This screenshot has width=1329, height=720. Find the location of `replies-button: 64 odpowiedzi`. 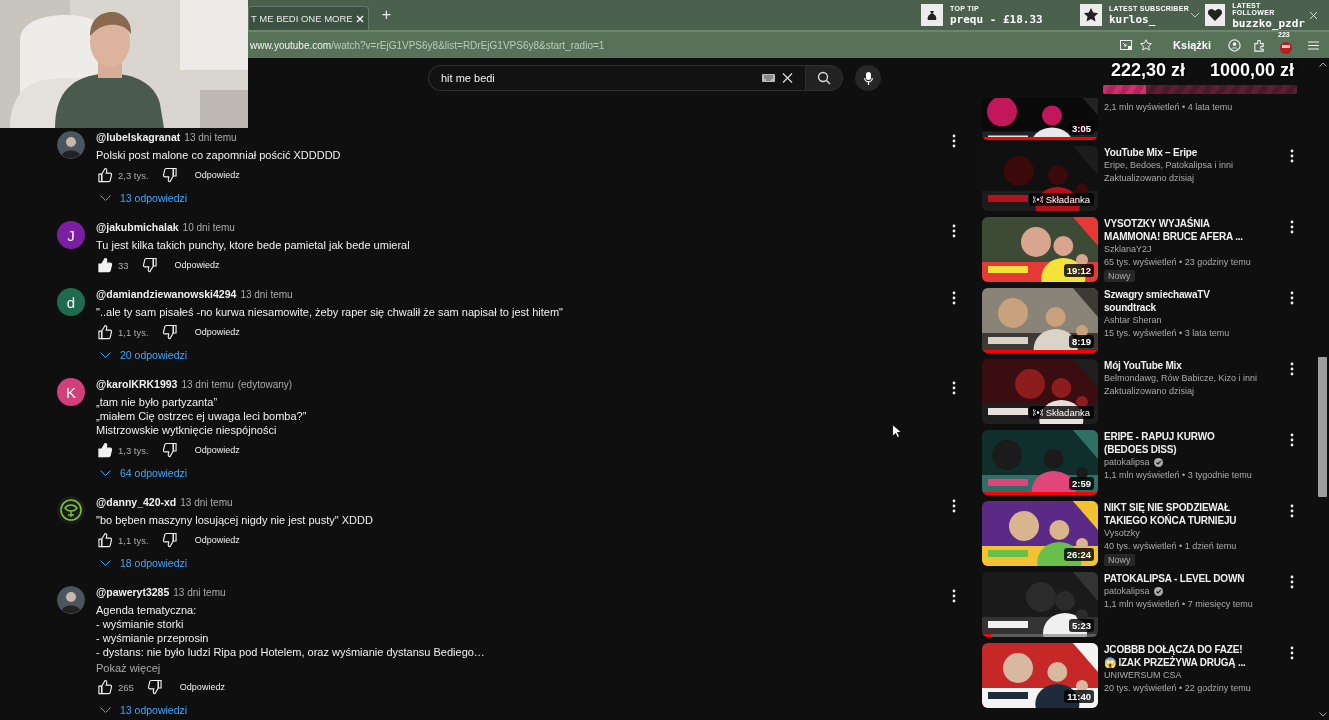

replies-button: 64 odpowiedzi is located at coordinates (144, 473).